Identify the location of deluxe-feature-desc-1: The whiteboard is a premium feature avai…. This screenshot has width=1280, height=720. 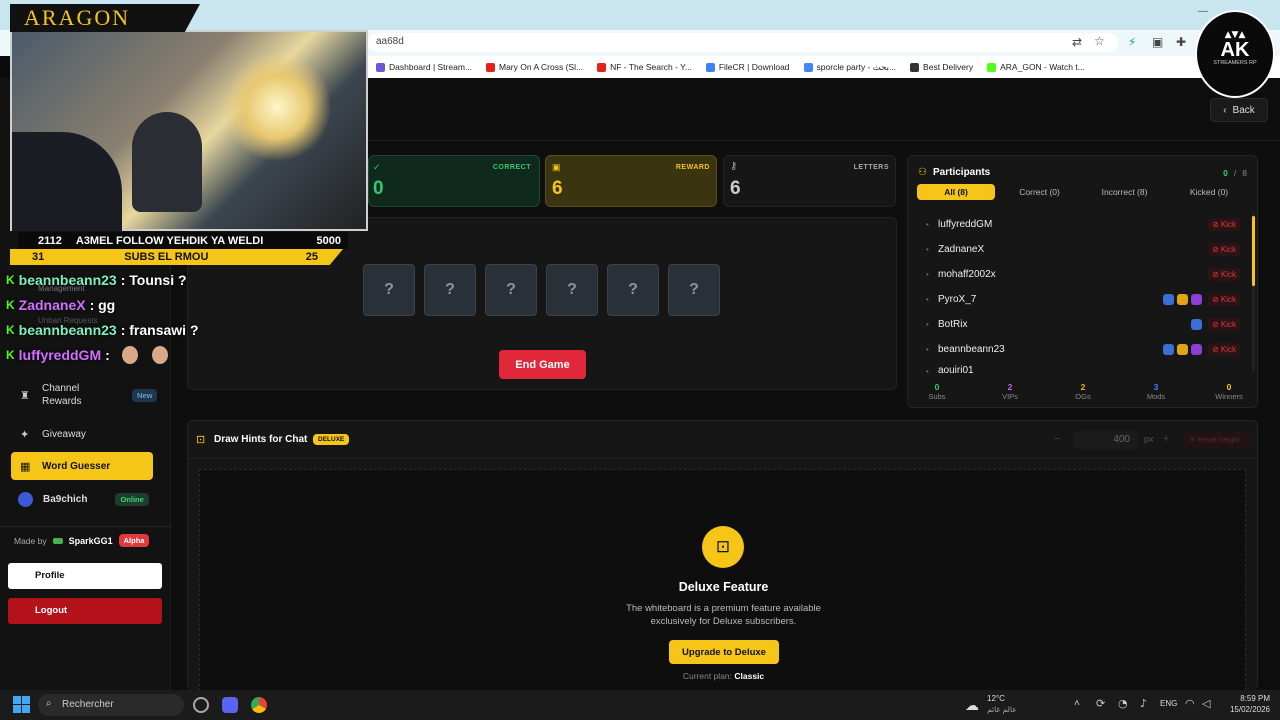
(723, 608).